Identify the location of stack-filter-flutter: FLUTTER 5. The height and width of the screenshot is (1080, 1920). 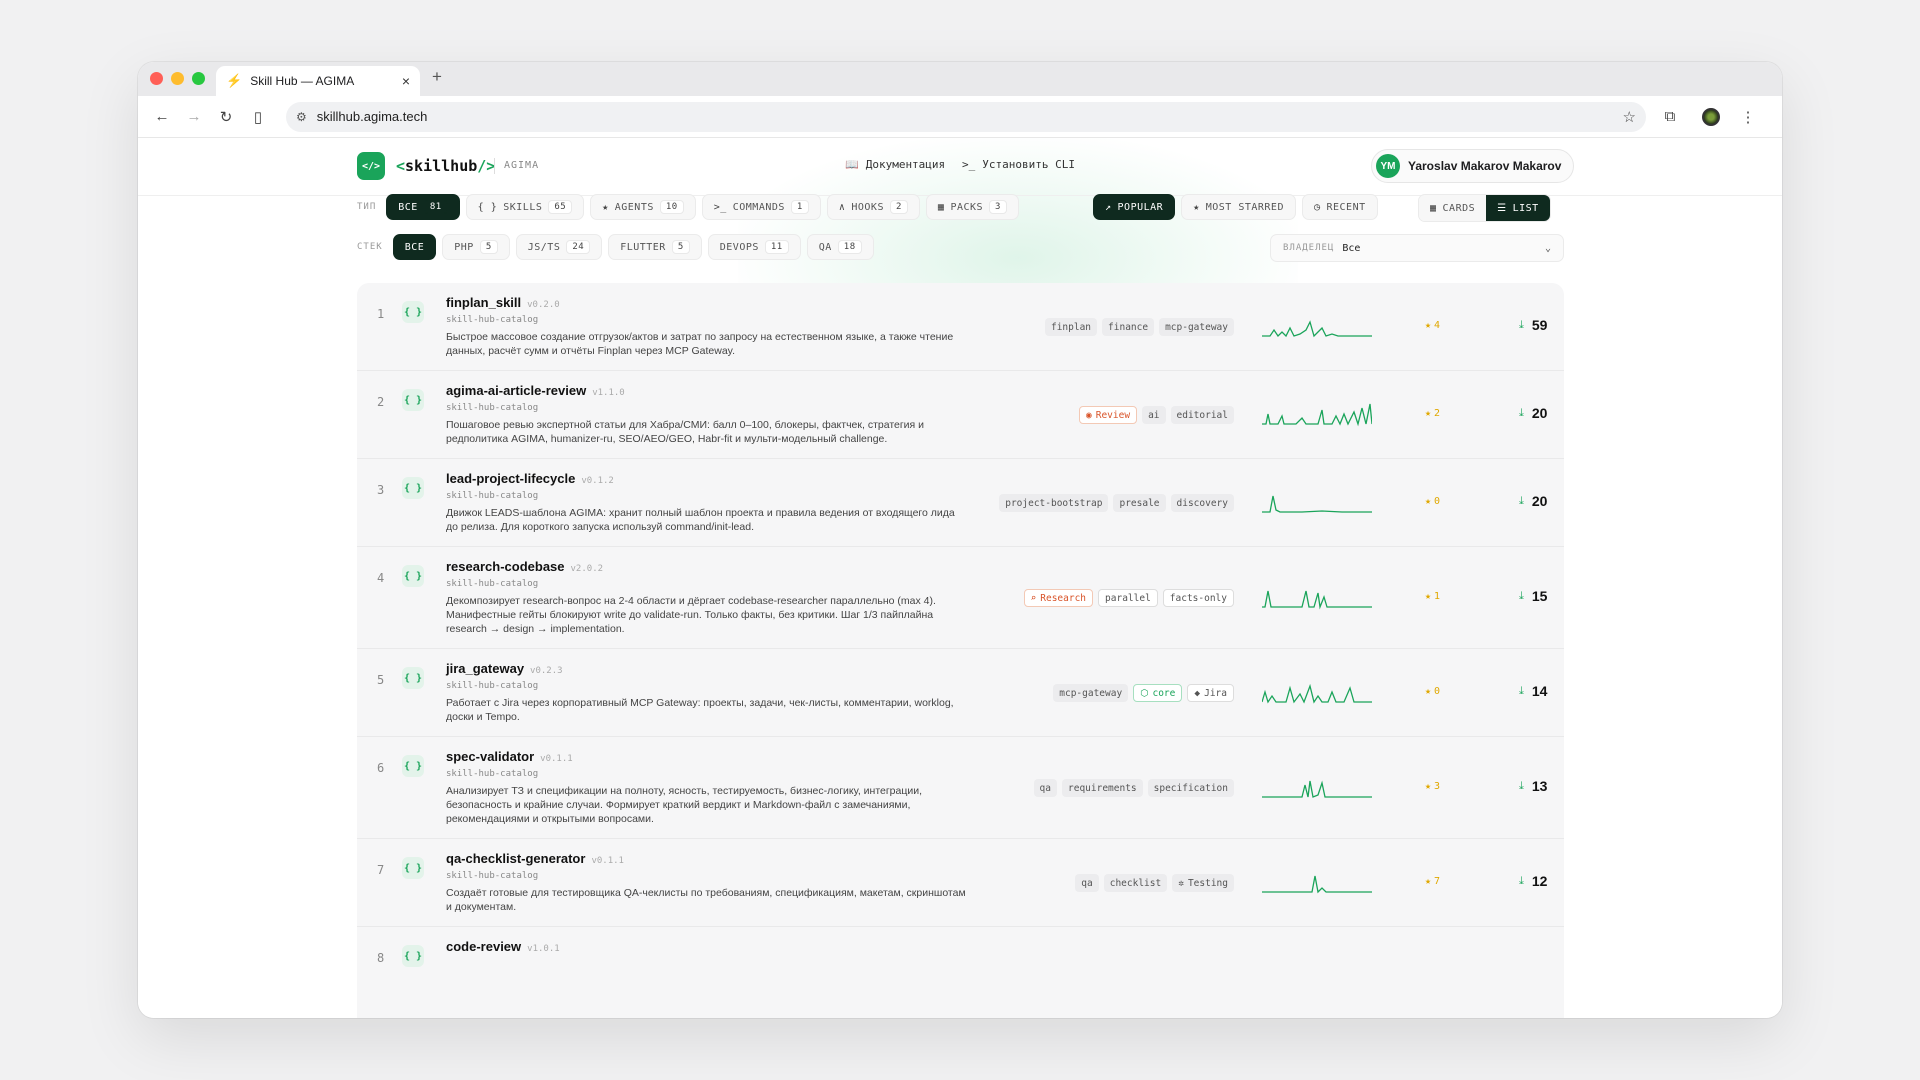
(655, 247).